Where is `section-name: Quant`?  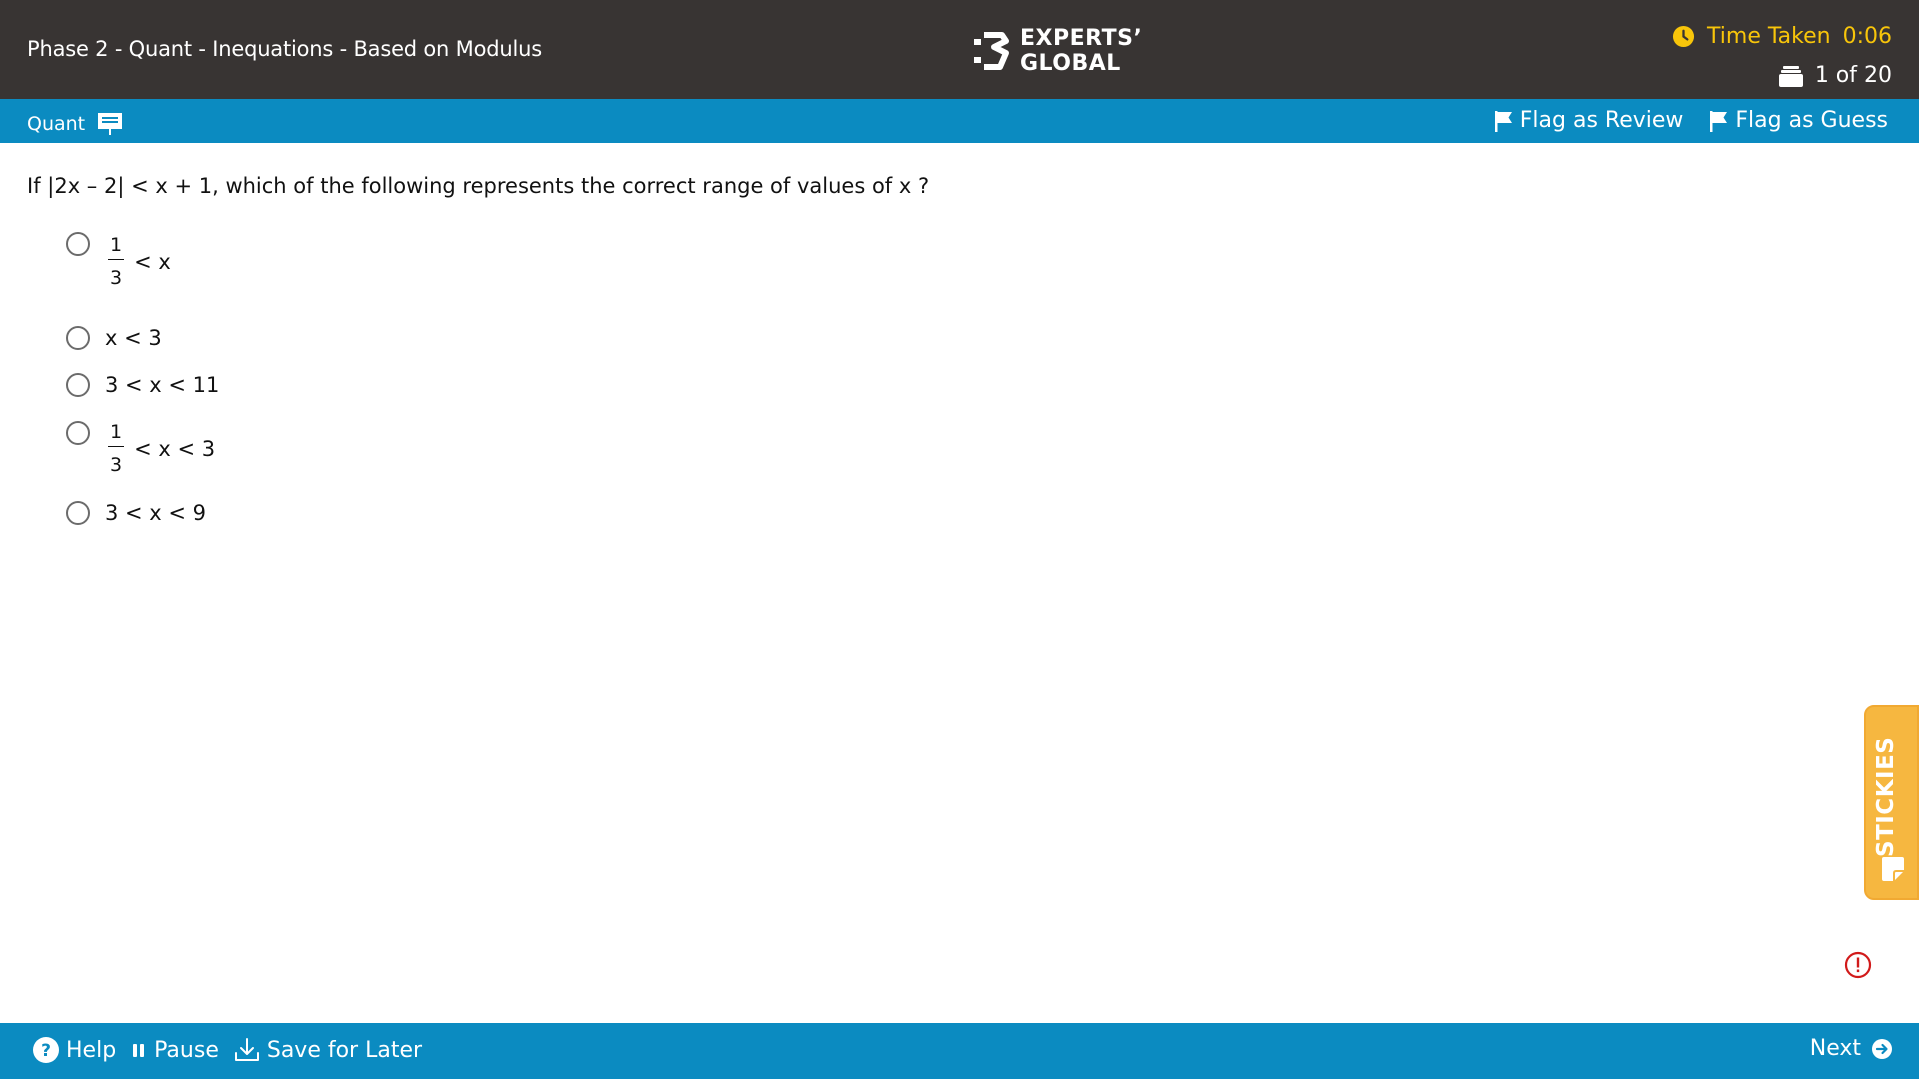 section-name: Quant is located at coordinates (75, 124).